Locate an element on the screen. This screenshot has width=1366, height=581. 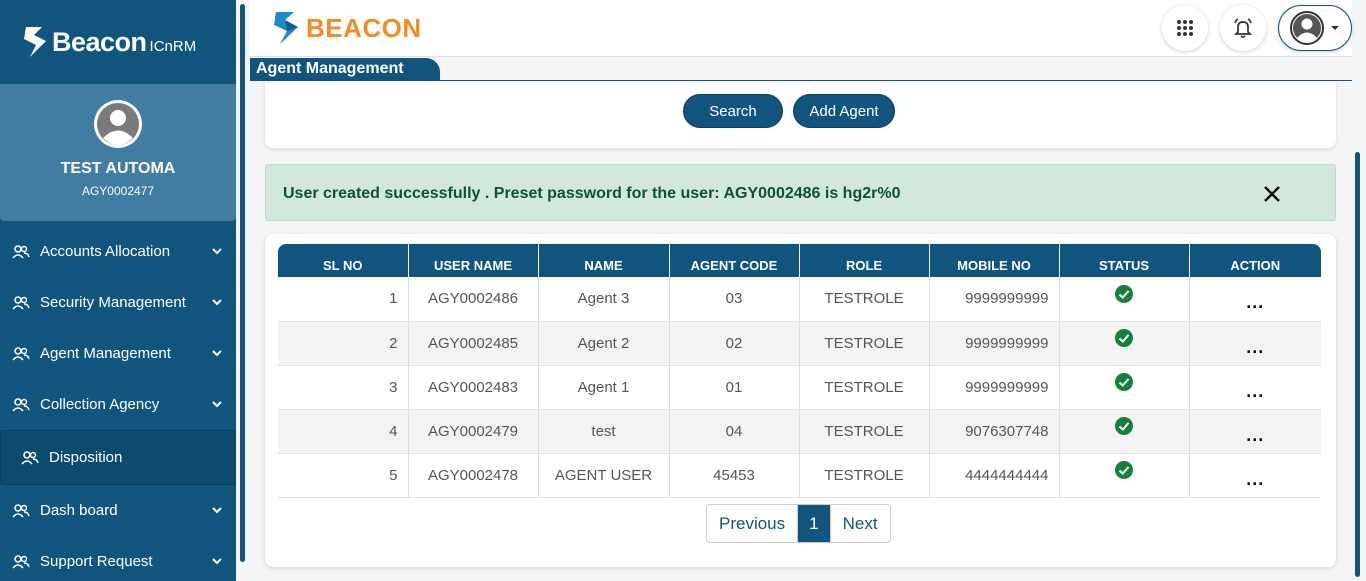
page-title: Agent Management is located at coordinates (345, 69).